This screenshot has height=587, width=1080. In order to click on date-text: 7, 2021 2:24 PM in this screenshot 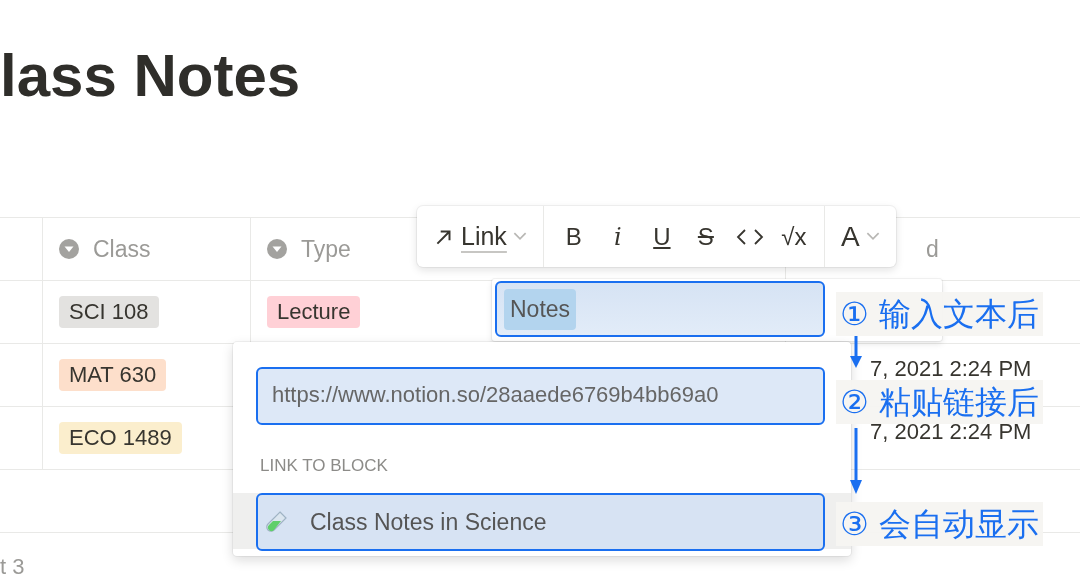, I will do `click(951, 369)`.